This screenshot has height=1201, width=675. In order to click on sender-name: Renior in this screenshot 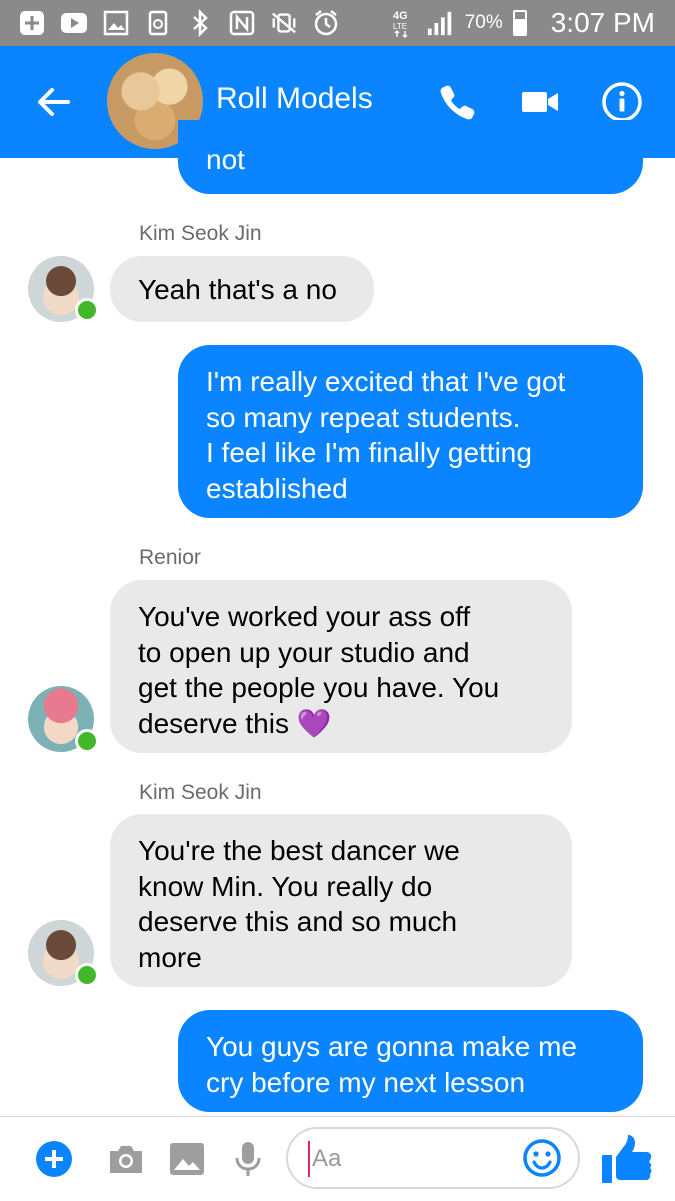, I will do `click(170, 557)`.